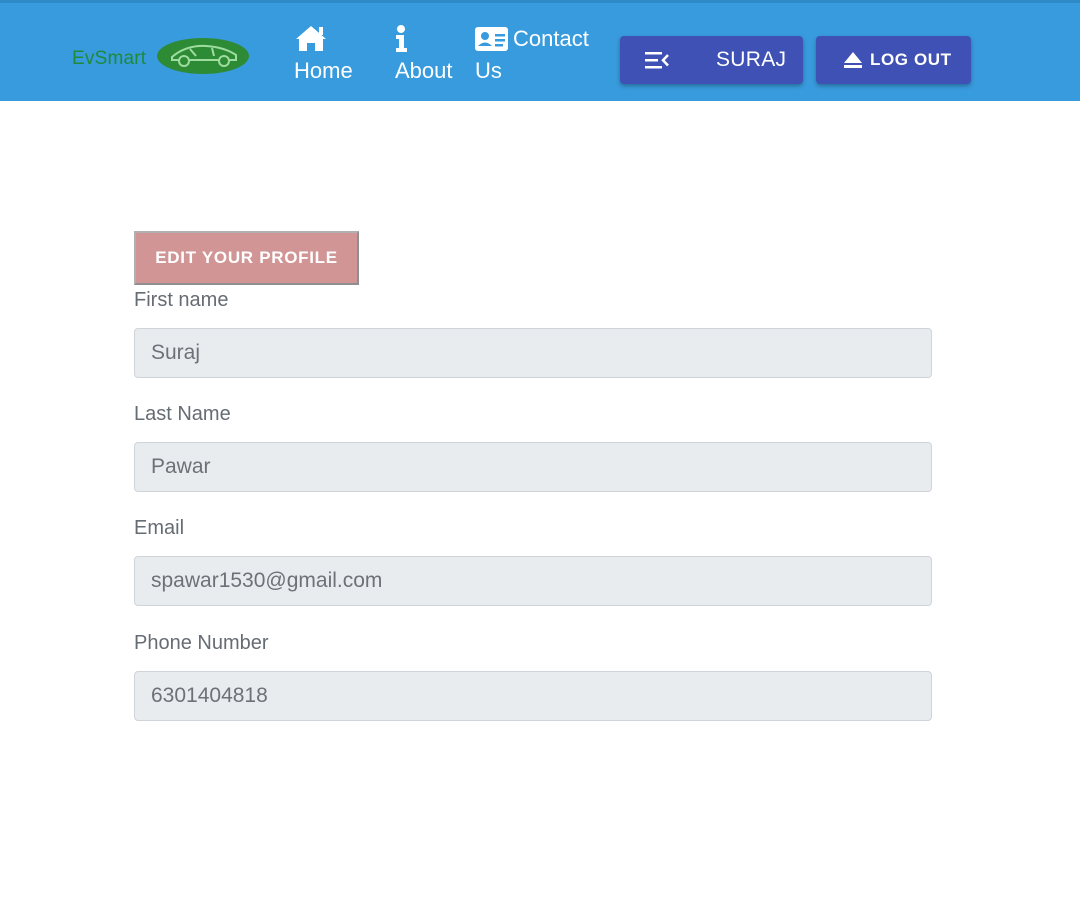 Image resolution: width=1080 pixels, height=912 pixels. Describe the element at coordinates (424, 70) in the screenshot. I see `nav-about-label: About` at that location.